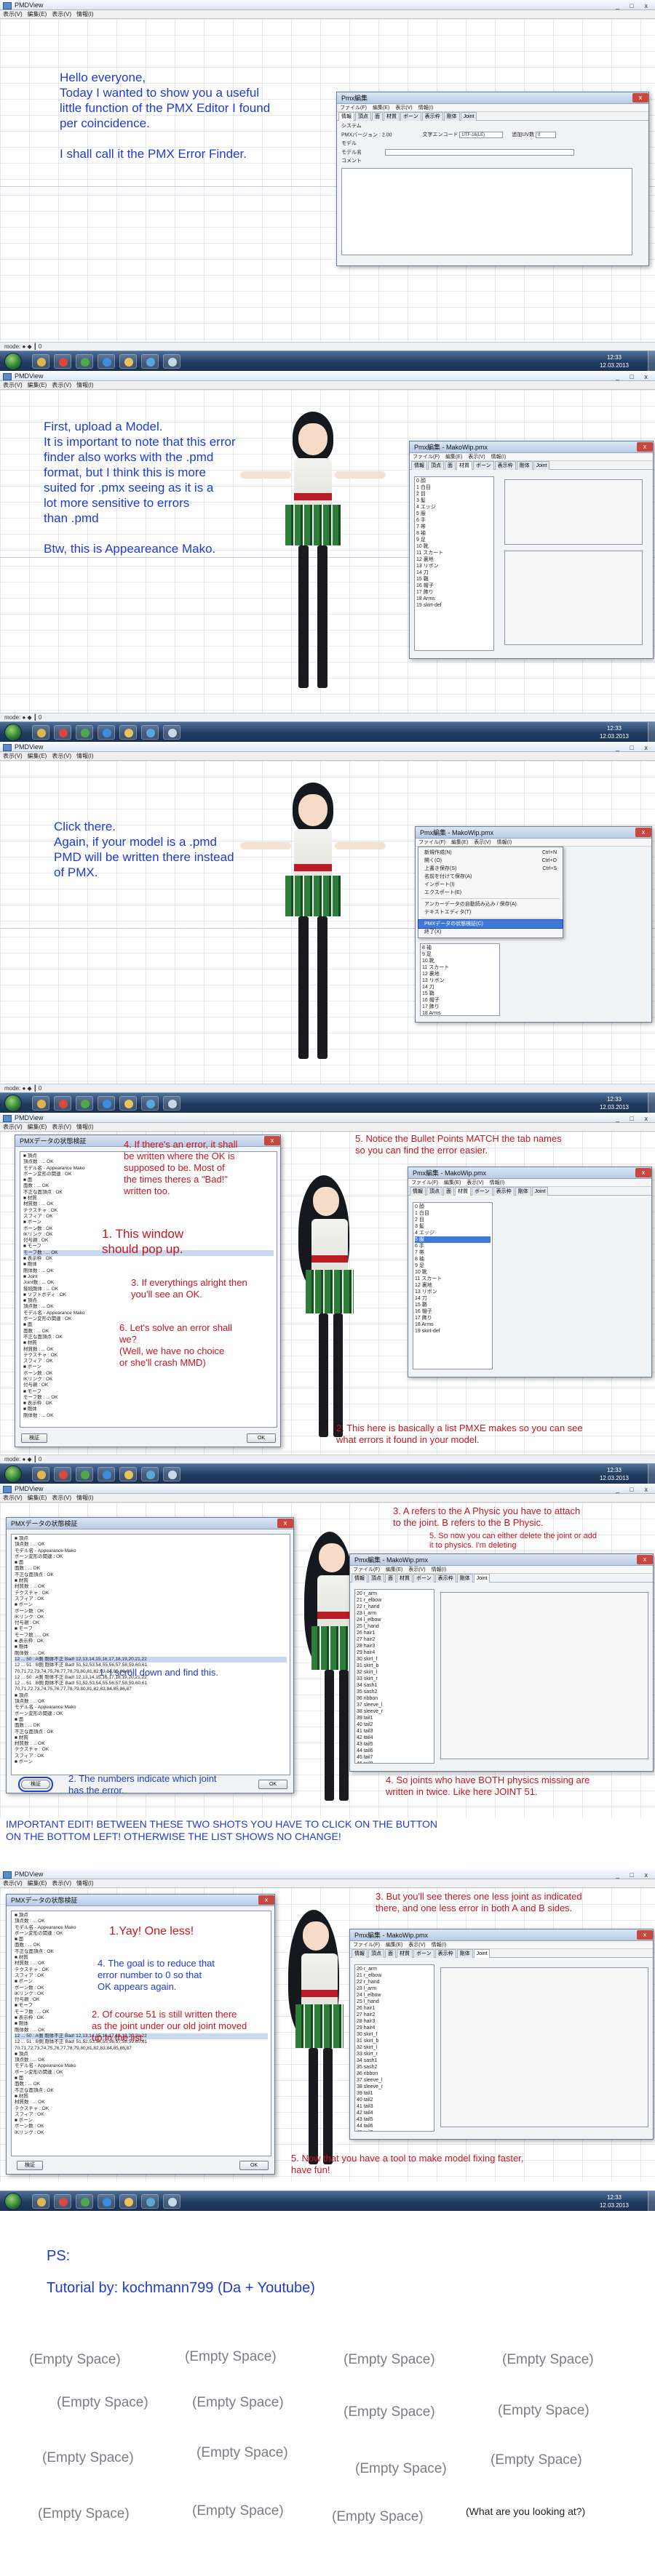 The width and height of the screenshot is (655, 2576). What do you see at coordinates (482, 135) in the screenshot?
I see `encoding-select: UTF-16(LE)` at bounding box center [482, 135].